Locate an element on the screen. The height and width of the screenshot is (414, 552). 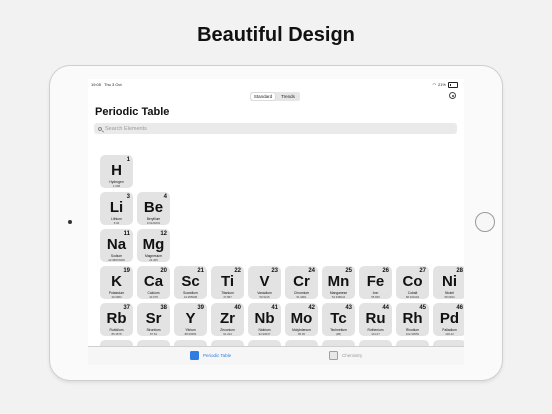
element-mass: 88.90584 is located at coordinates (190, 333).